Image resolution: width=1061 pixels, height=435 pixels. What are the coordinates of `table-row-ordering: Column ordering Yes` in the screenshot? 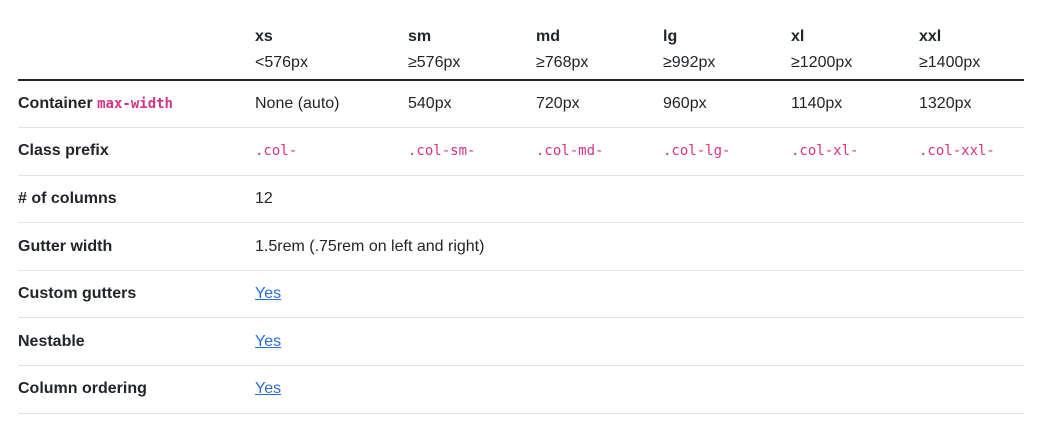 It's located at (521, 389).